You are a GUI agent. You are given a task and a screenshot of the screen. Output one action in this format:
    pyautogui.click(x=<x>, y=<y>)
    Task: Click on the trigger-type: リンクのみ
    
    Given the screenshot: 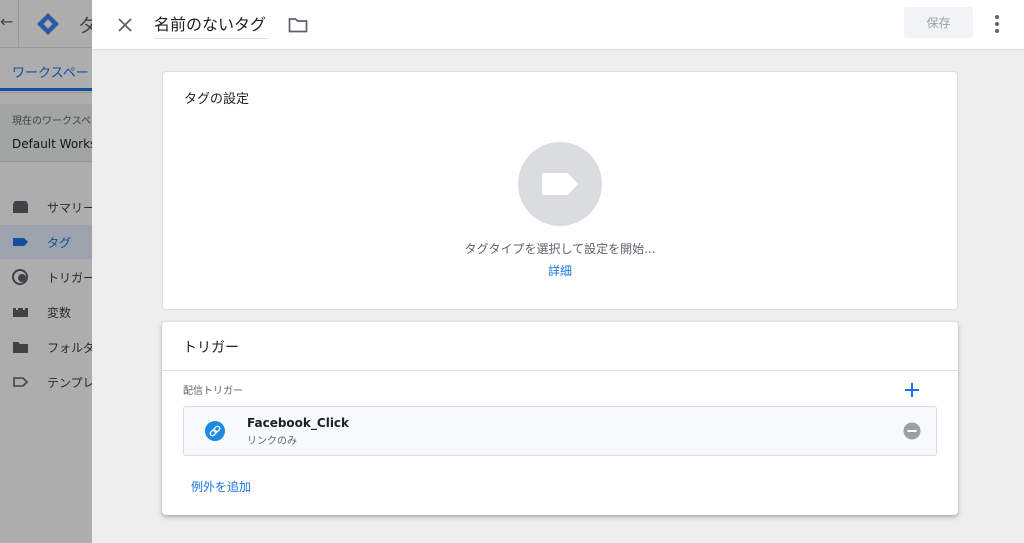 What is the action you would take?
    pyautogui.click(x=272, y=441)
    